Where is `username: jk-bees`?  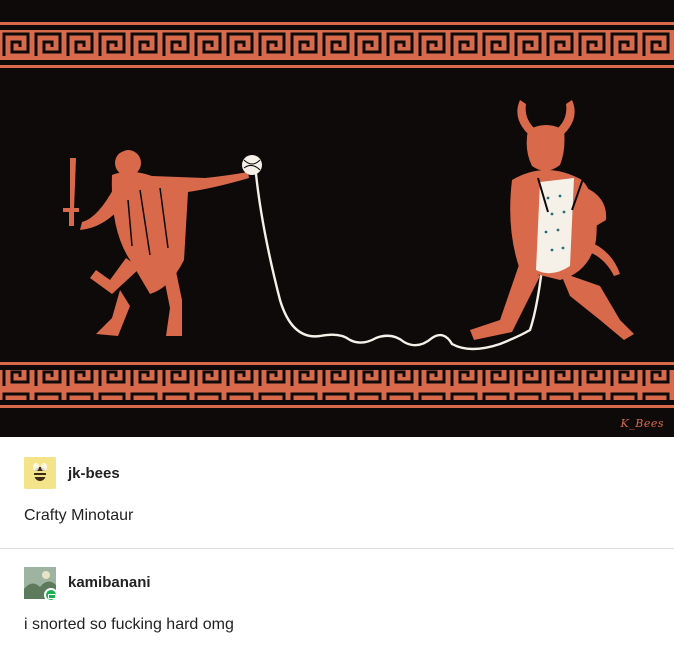 username: jk-bees is located at coordinates (94, 473).